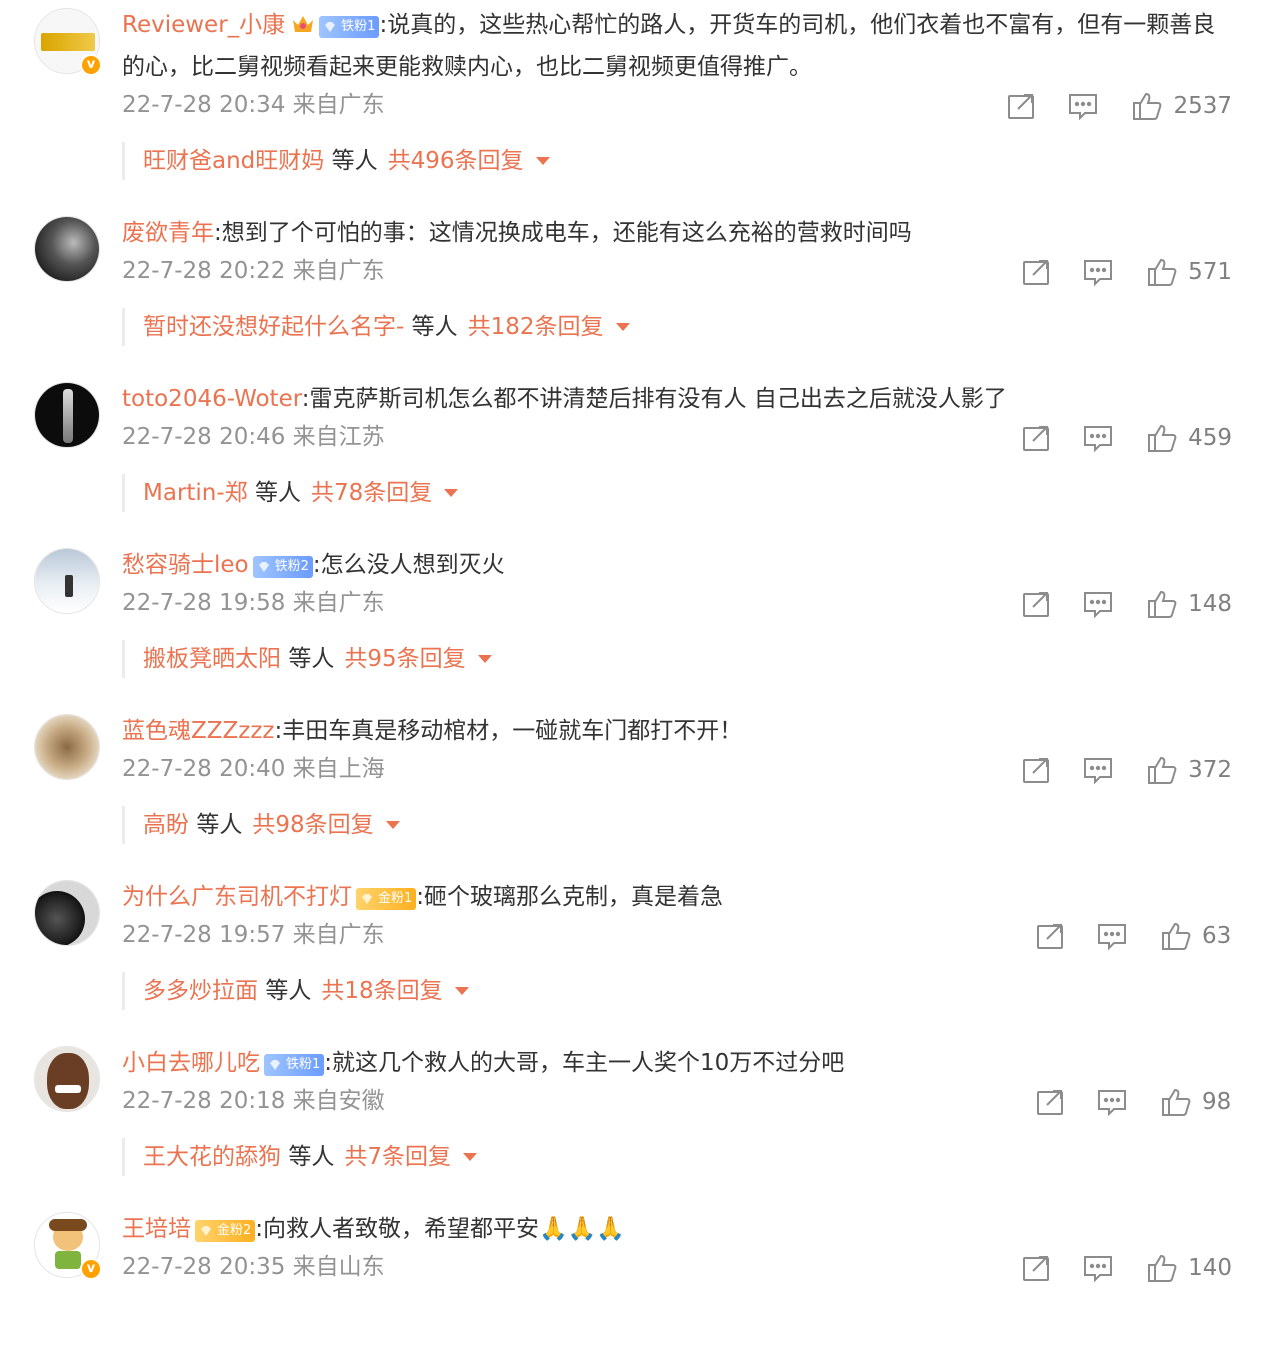 This screenshot has height=1370, width=1264. I want to click on like-count: 459, so click(1210, 438).